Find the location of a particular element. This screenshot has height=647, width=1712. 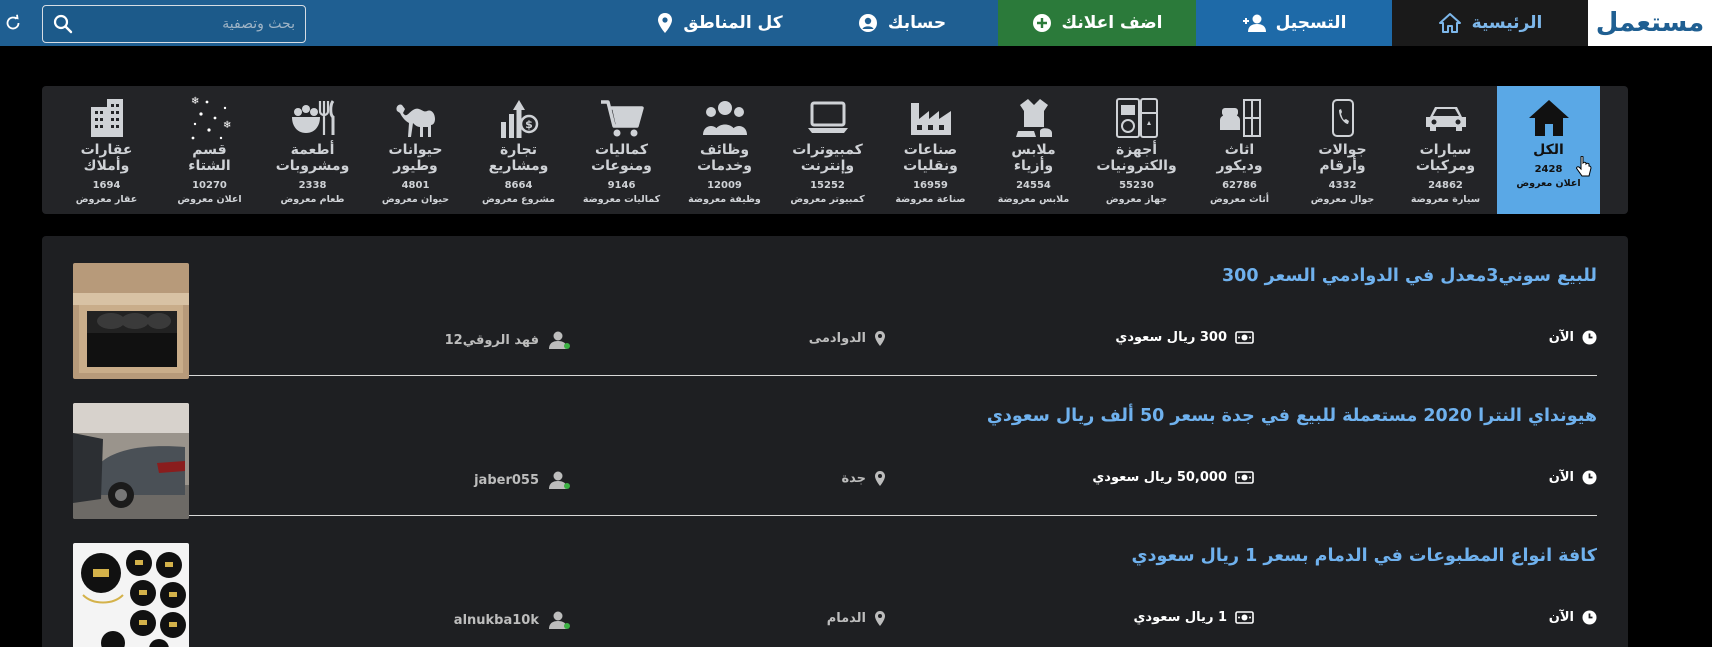

category-name-line2: ومركبات is located at coordinates (1445, 166).